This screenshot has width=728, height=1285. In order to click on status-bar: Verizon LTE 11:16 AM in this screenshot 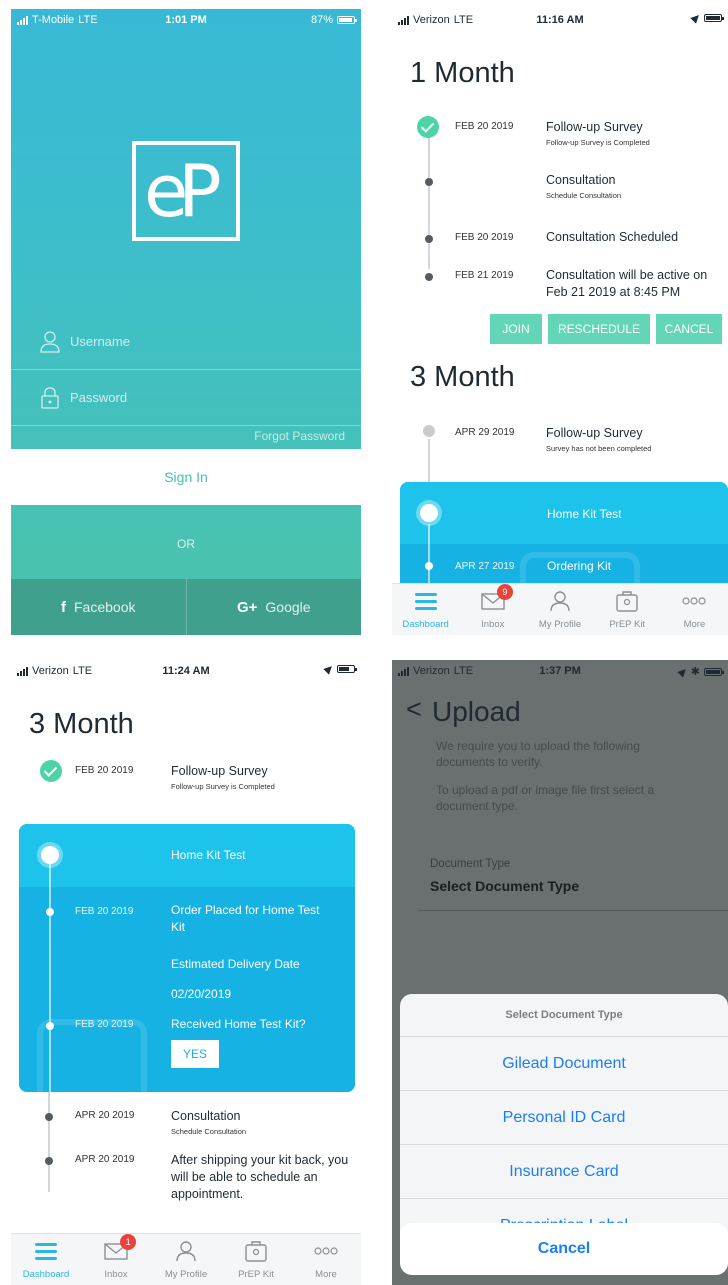, I will do `click(560, 20)`.